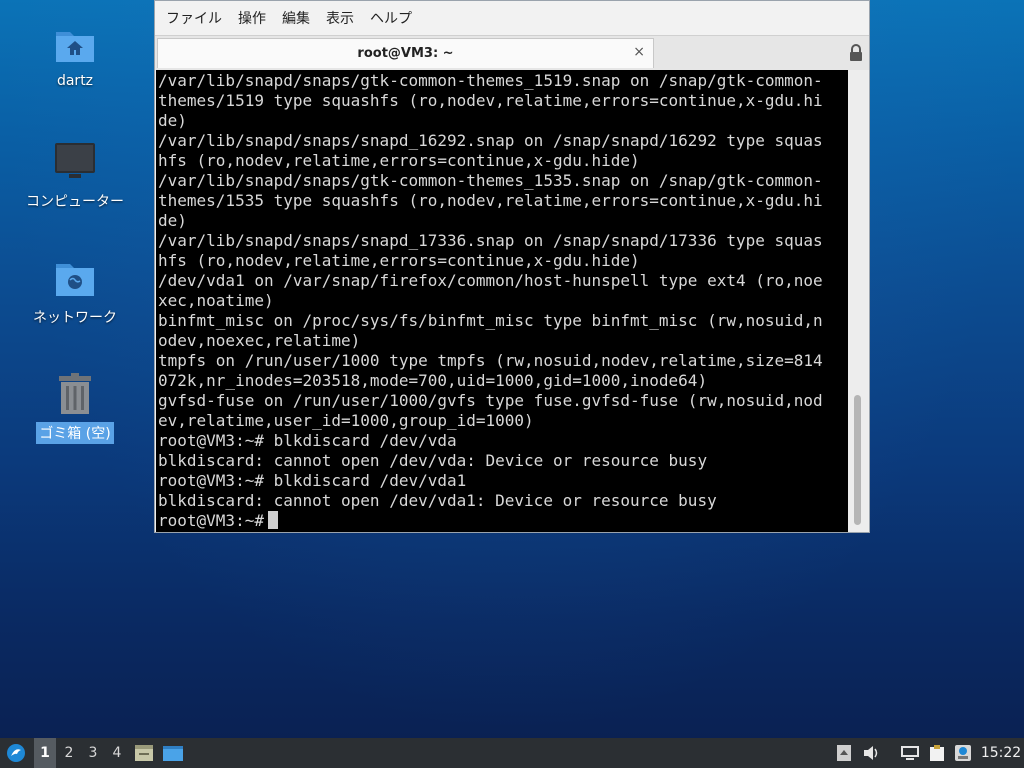 The image size is (1024, 768). I want to click on terminal-taskbar-button, so click(173, 753).